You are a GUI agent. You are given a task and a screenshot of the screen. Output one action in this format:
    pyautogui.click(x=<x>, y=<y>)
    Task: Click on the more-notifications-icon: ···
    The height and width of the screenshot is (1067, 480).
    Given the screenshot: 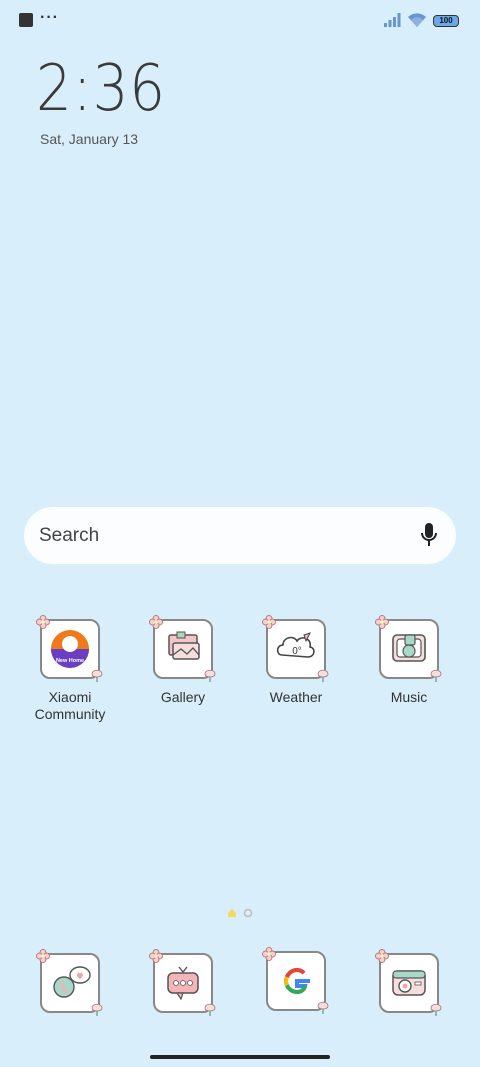 What is the action you would take?
    pyautogui.click(x=49, y=17)
    